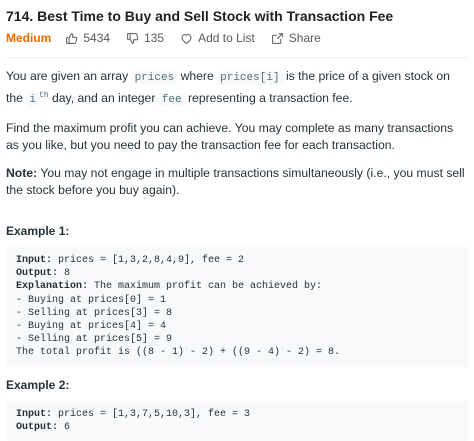  Describe the element at coordinates (171, 100) in the screenshot. I see `inline-code-fee: fee` at that location.